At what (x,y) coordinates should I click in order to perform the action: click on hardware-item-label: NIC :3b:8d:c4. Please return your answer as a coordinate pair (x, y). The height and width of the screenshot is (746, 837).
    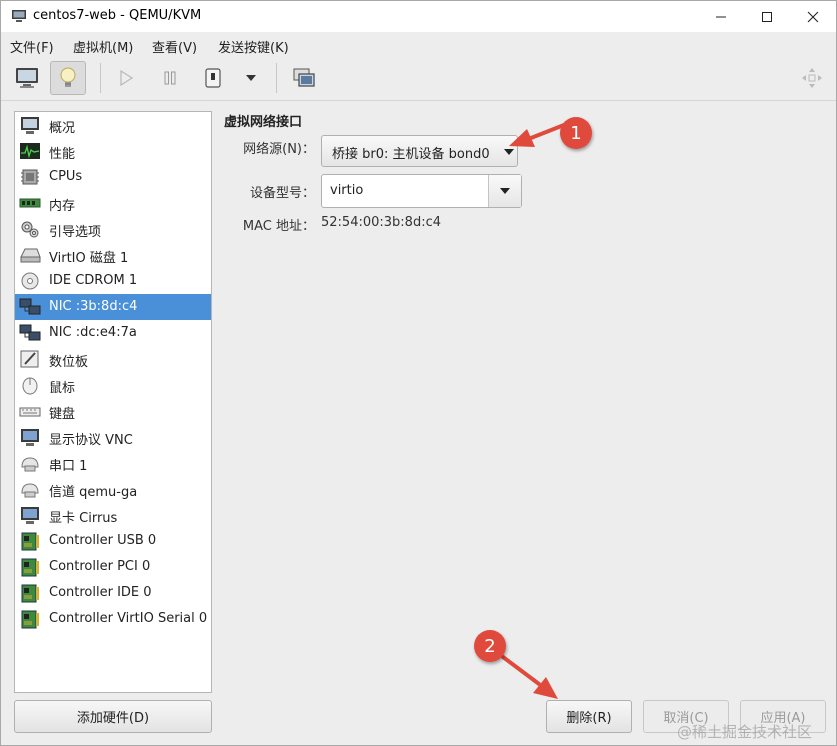
    Looking at the image, I should click on (93, 306).